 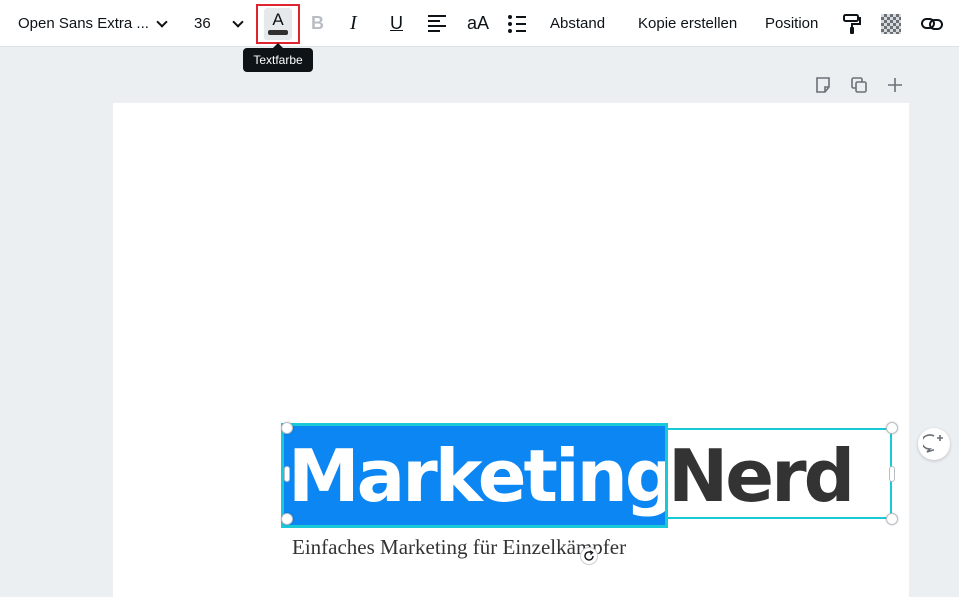 I want to click on letter-case-button: aA, so click(x=478, y=23).